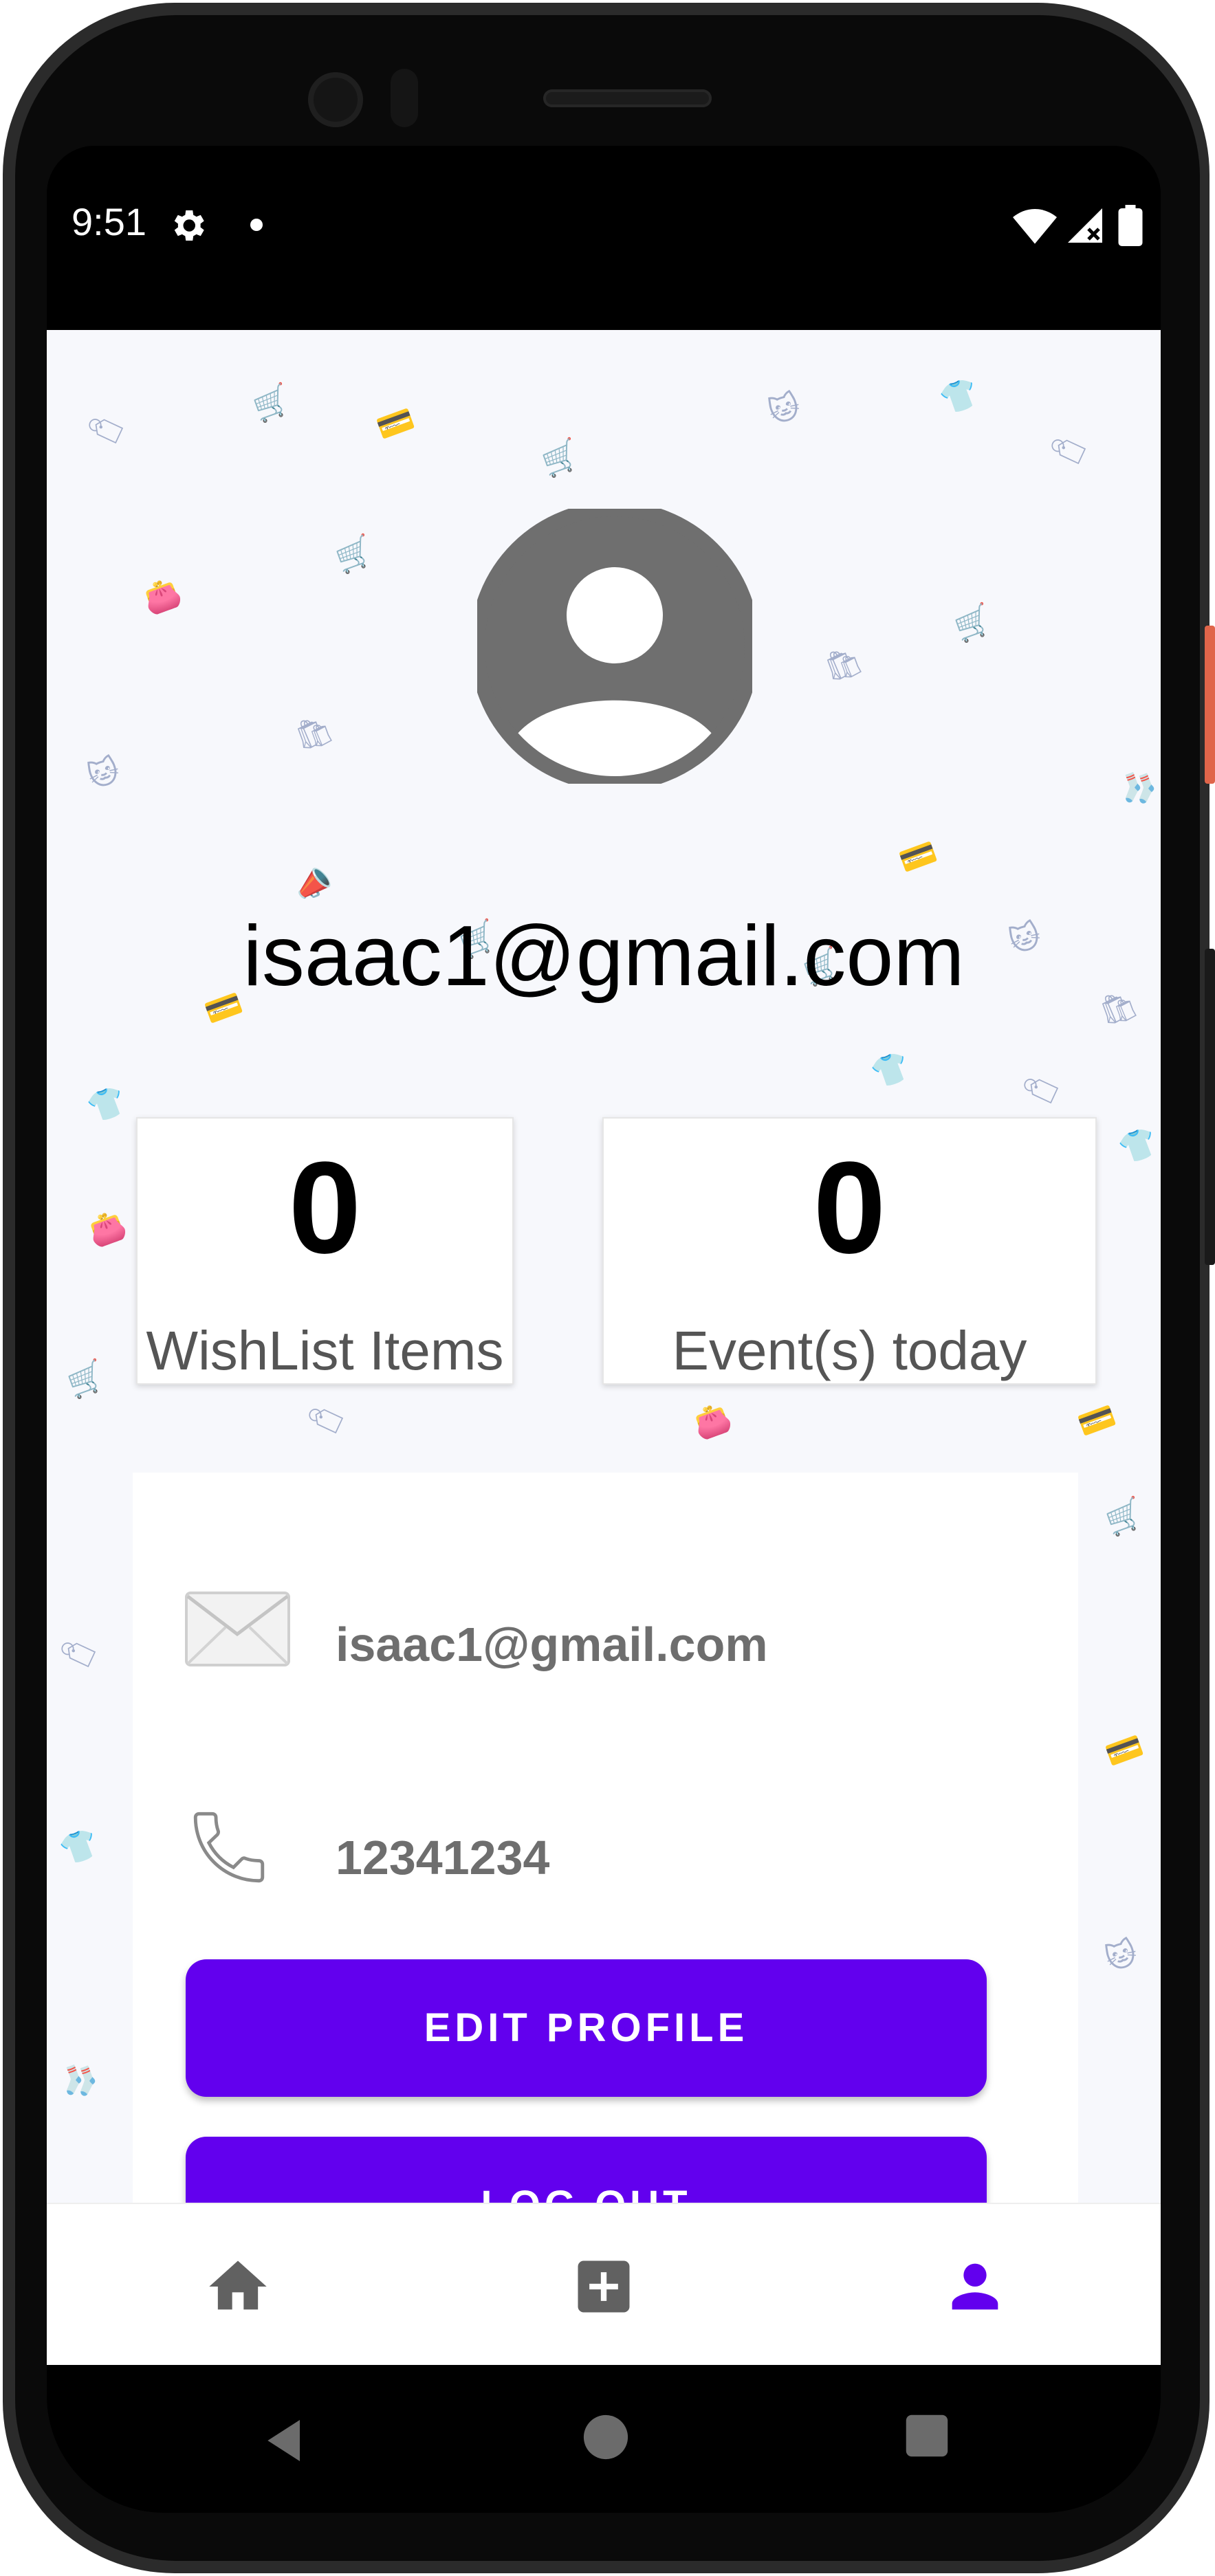  Describe the element at coordinates (604, 956) in the screenshot. I see `profile-email-heading: isaac1@gmail.com` at that location.